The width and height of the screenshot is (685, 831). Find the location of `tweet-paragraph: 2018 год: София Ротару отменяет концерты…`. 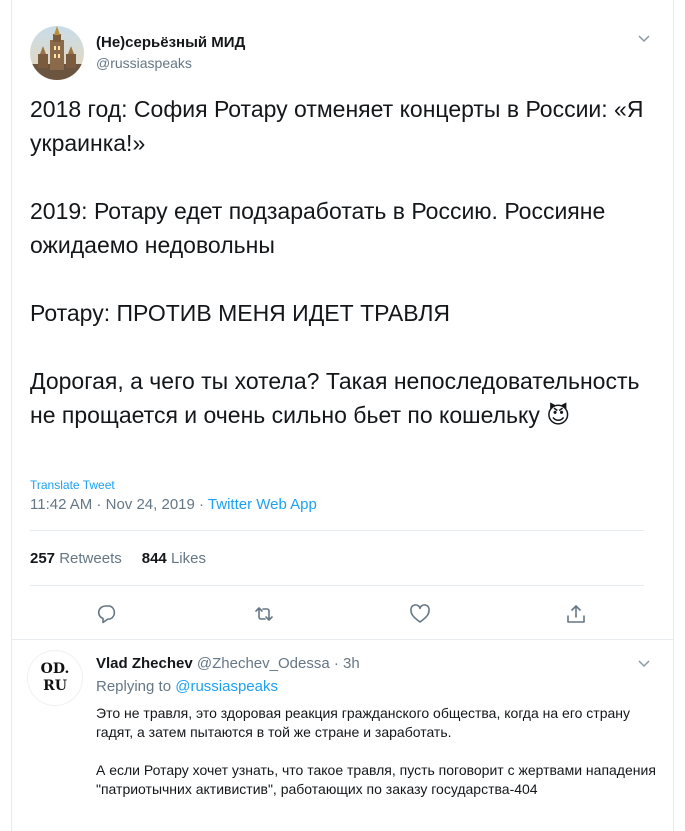

tweet-paragraph: 2018 год: София Ротару отменяет концерты… is located at coordinates (337, 126).